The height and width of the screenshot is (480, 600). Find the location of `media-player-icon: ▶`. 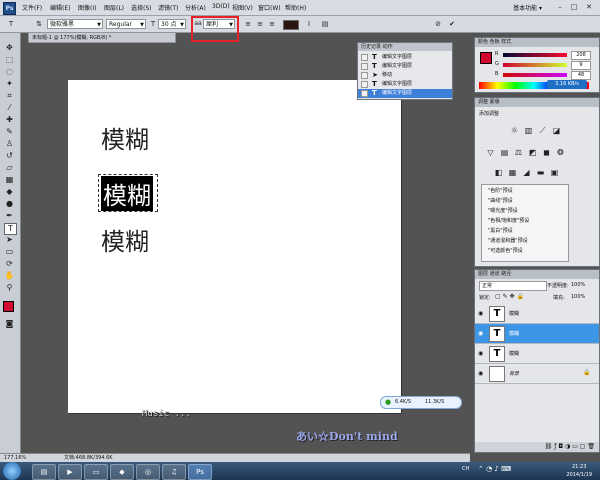

media-player-icon: ▶ is located at coordinates (70, 472).